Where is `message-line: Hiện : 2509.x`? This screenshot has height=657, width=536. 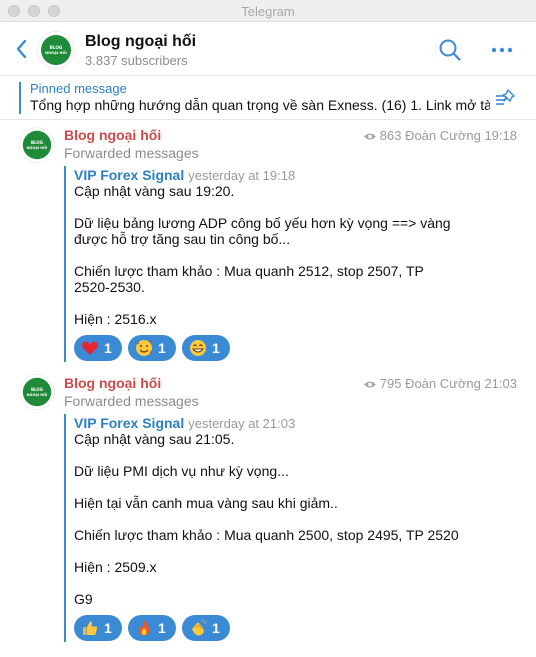 message-line: Hiện : 2509.x is located at coordinates (115, 567).